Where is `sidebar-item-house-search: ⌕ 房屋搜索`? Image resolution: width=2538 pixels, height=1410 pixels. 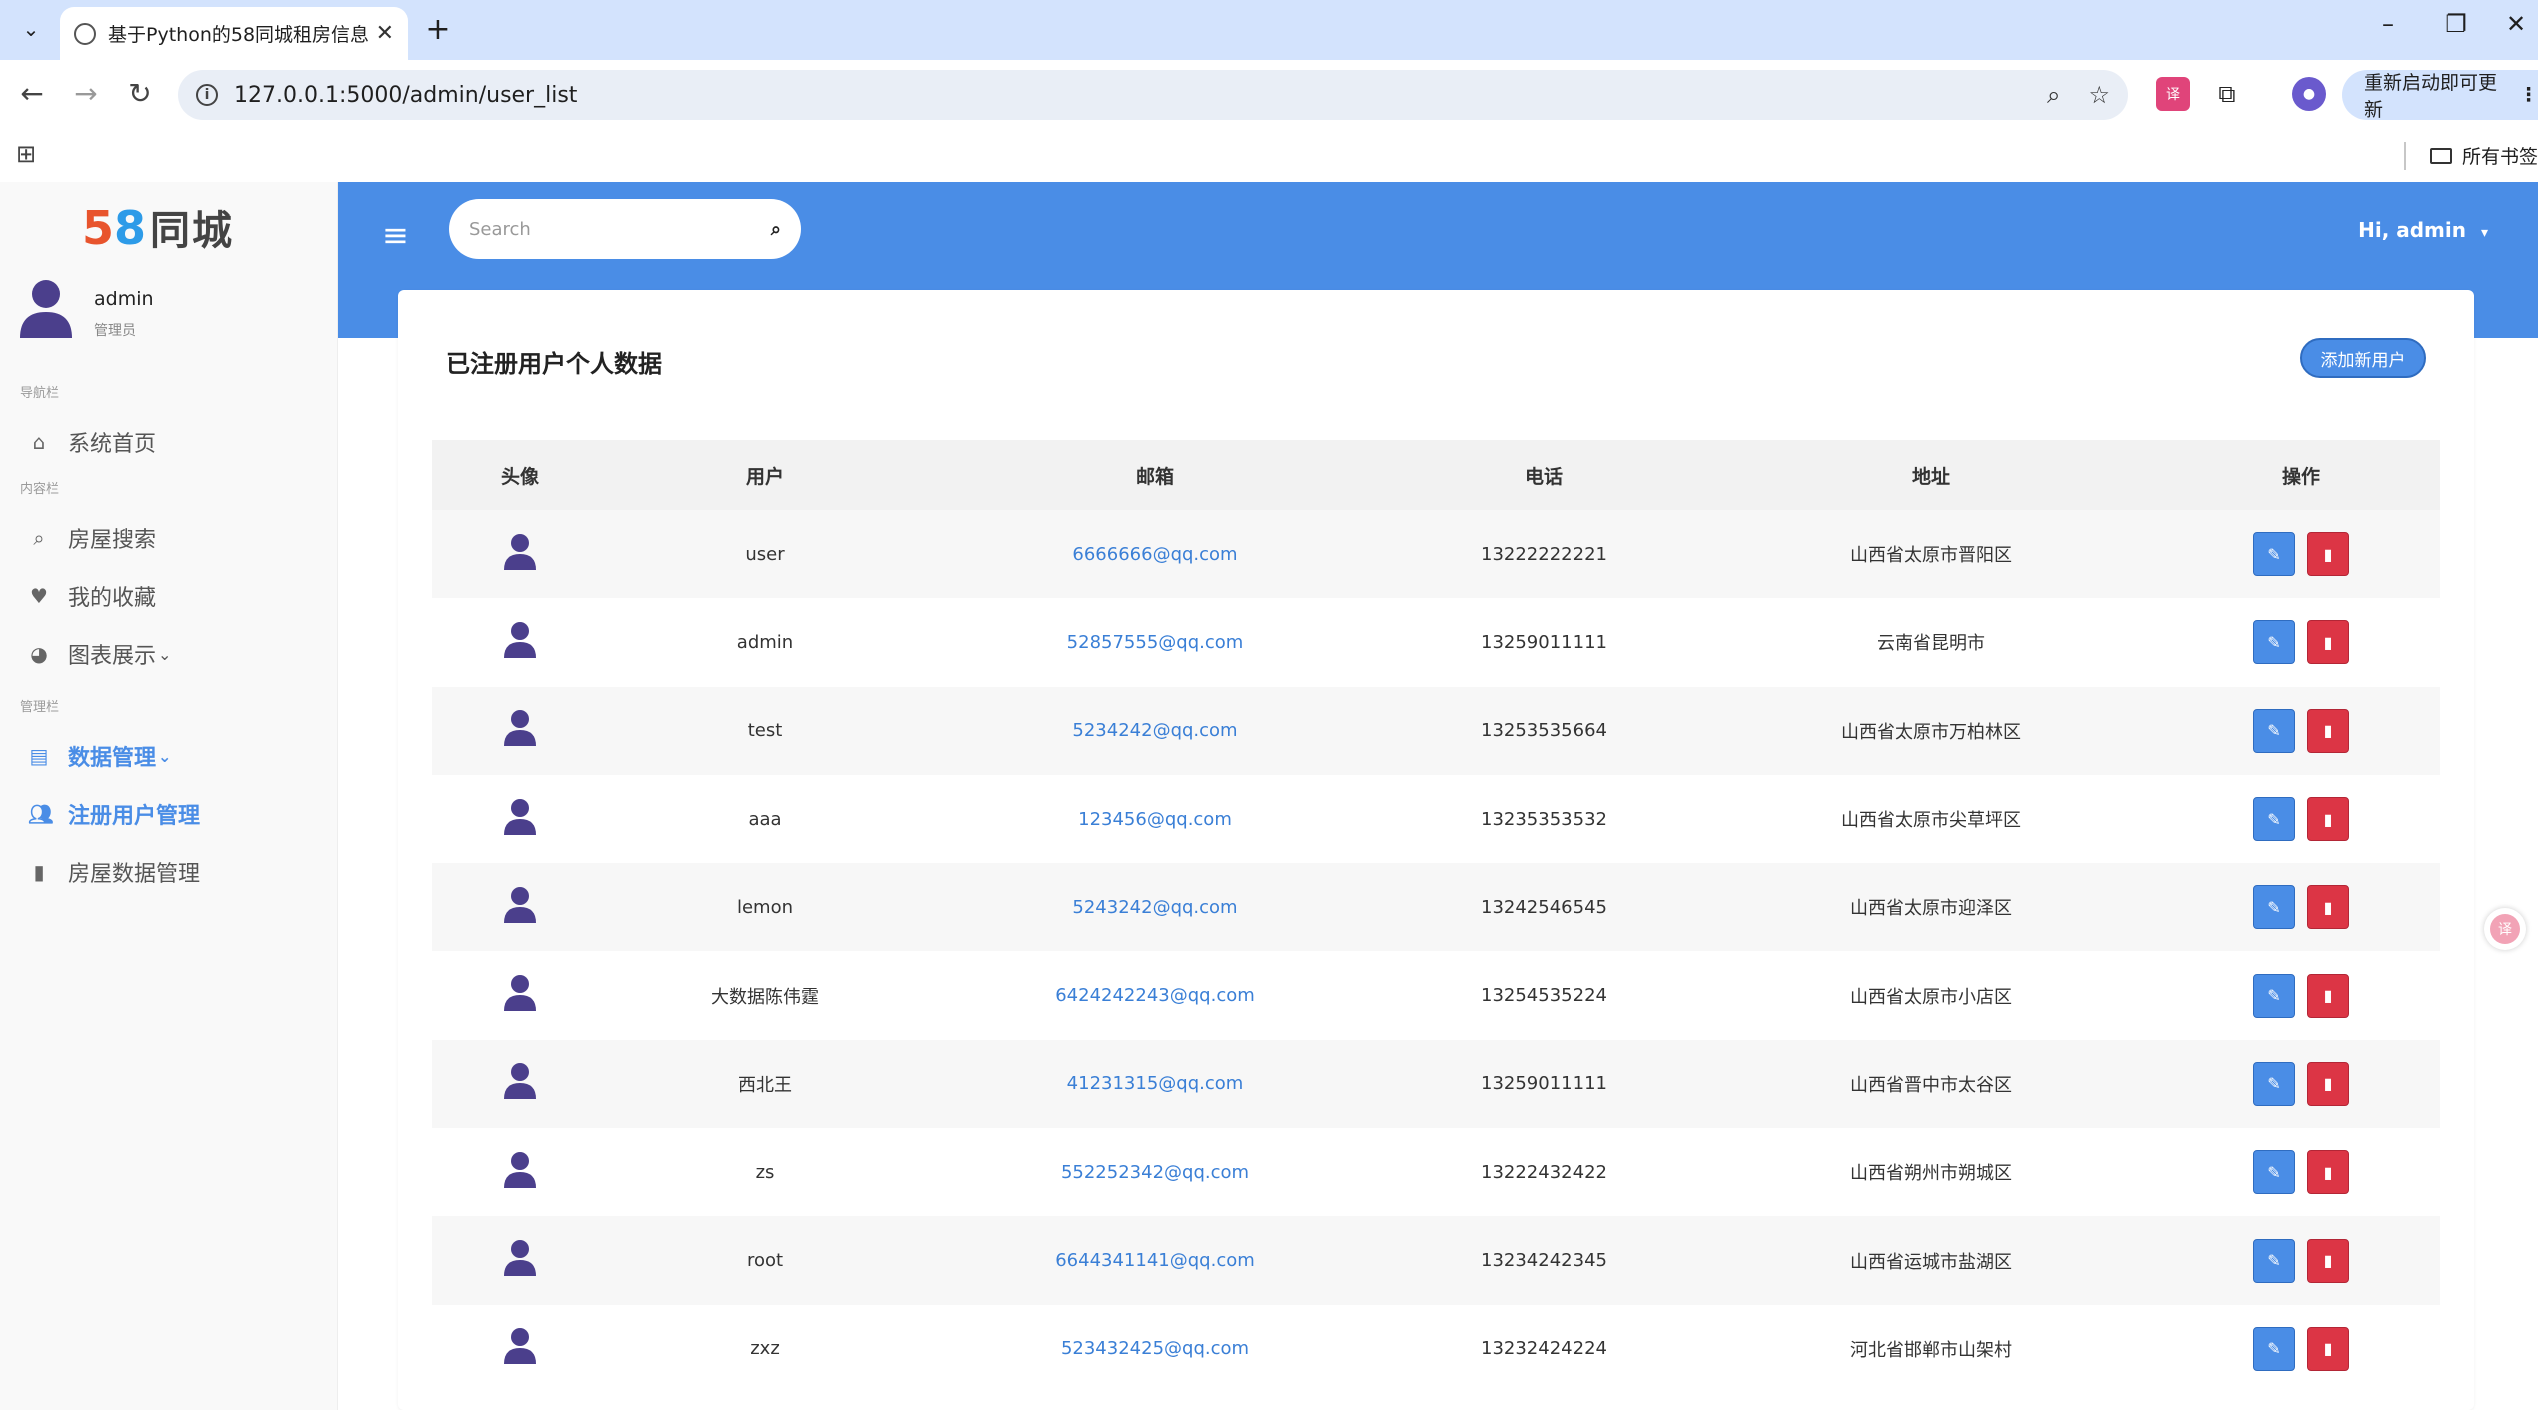 sidebar-item-house-search: ⌕ 房屋搜索 is located at coordinates (178, 538).